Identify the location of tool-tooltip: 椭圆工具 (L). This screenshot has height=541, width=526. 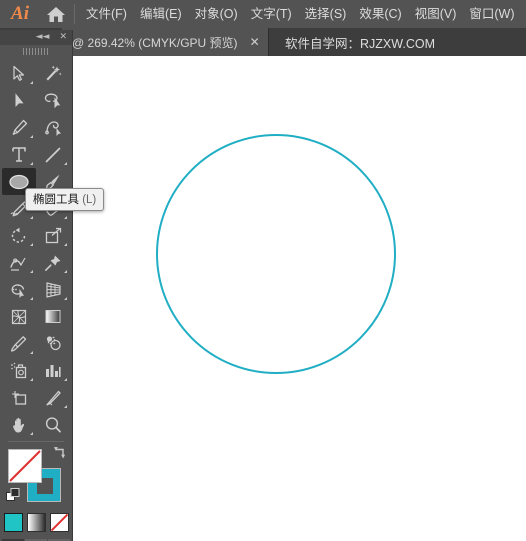
(65, 199).